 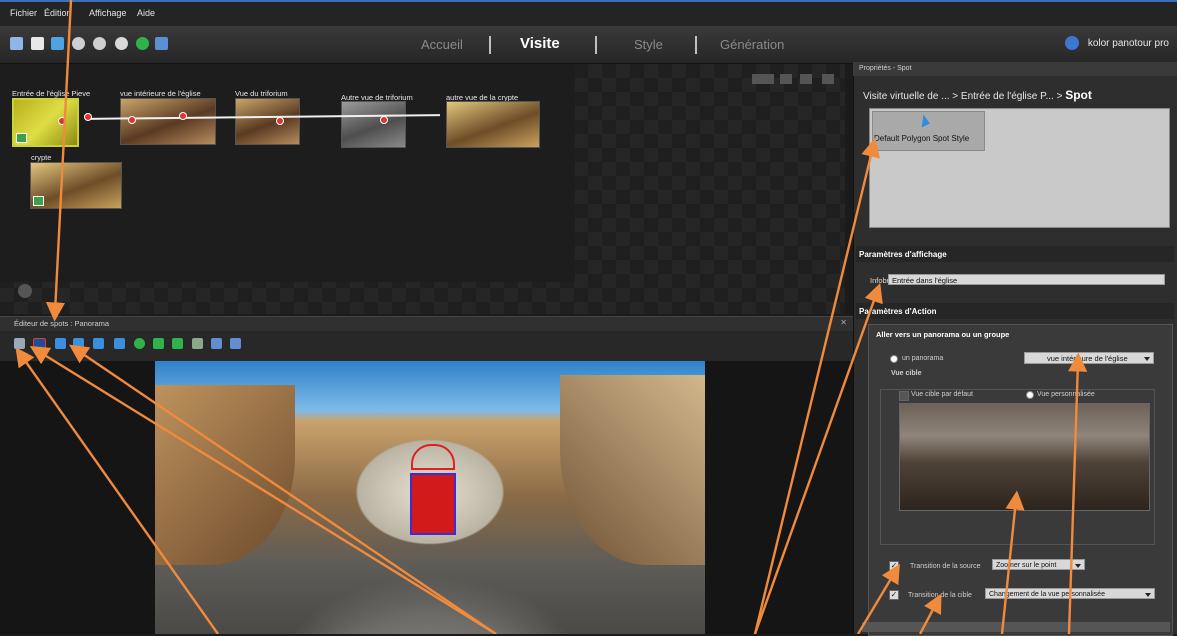 I want to click on panorama-select-value: vue intérieure de l'église, so click(x=1087, y=358).